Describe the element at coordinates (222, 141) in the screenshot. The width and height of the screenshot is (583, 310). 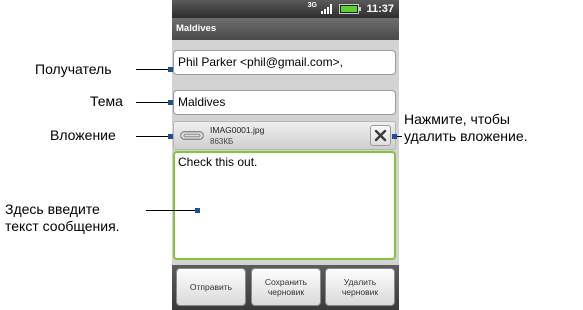
I see `attachment-size: 863КБ` at that location.